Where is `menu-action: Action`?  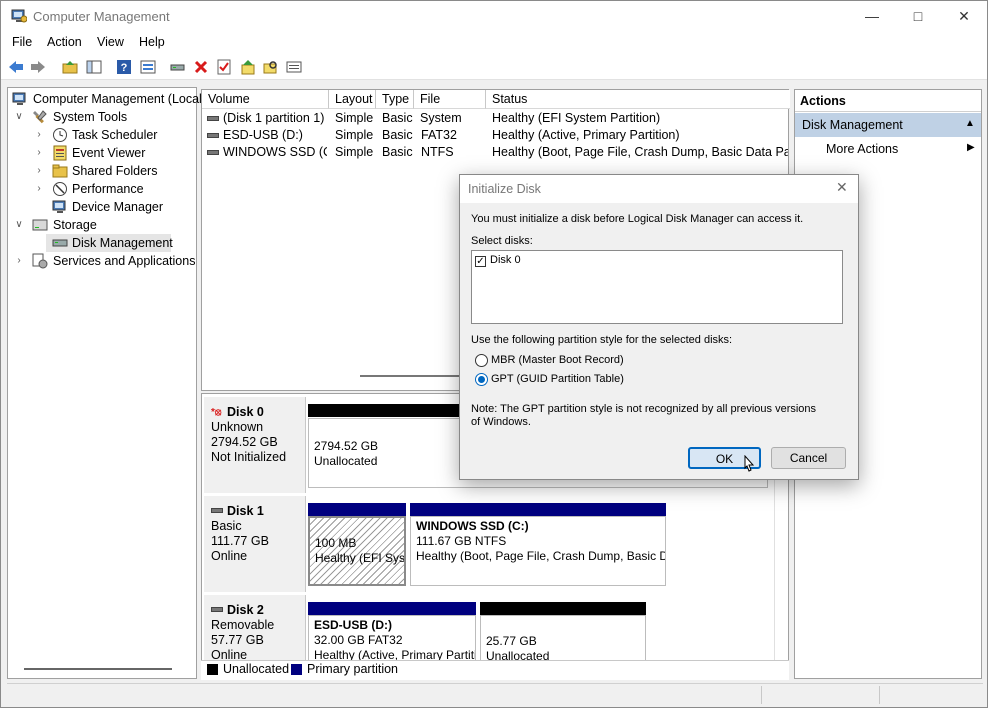
menu-action: Action is located at coordinates (64, 42).